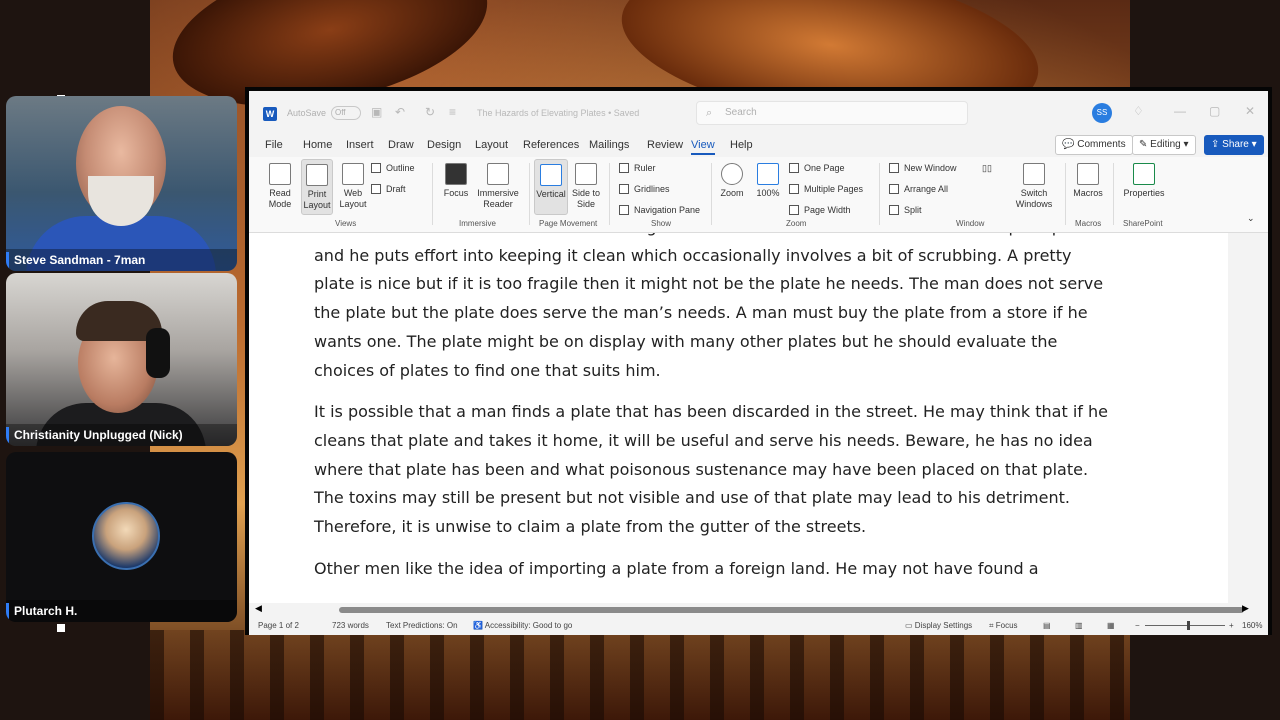  Describe the element at coordinates (444, 145) in the screenshot. I see `tab-design: Design` at that location.